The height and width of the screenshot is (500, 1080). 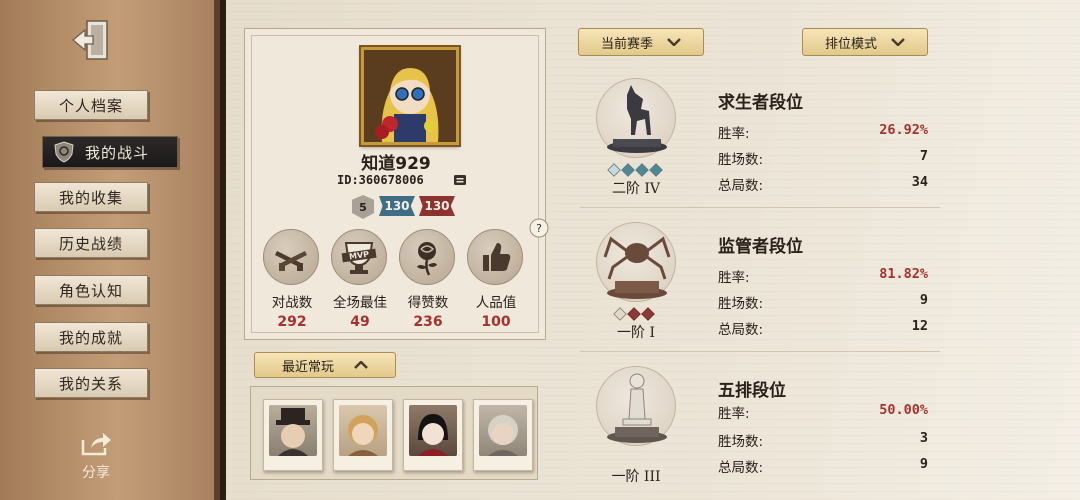 I want to click on survivor-rank-badge: 130, so click(x=397, y=206).